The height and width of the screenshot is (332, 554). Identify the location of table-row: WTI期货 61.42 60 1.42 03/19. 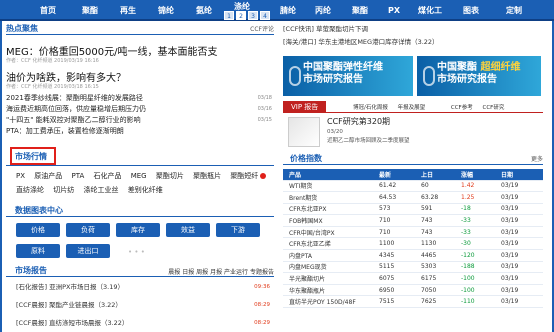
(413, 186).